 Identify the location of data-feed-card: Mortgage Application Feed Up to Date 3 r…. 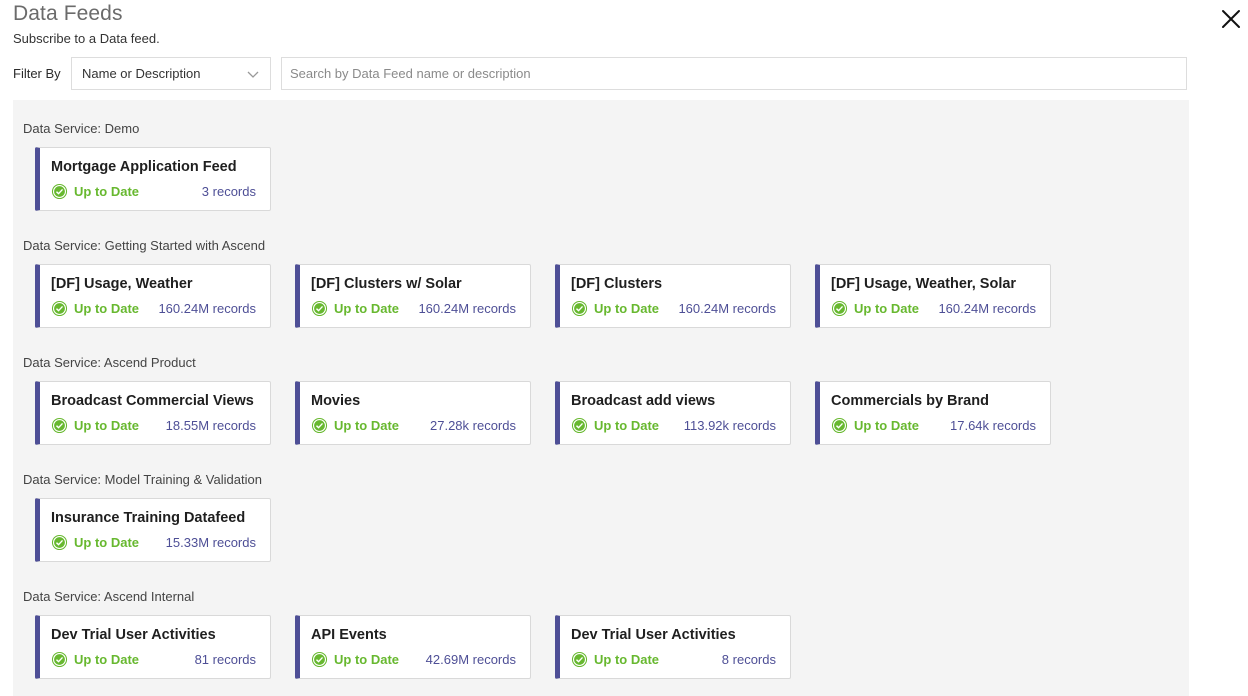
(153, 179).